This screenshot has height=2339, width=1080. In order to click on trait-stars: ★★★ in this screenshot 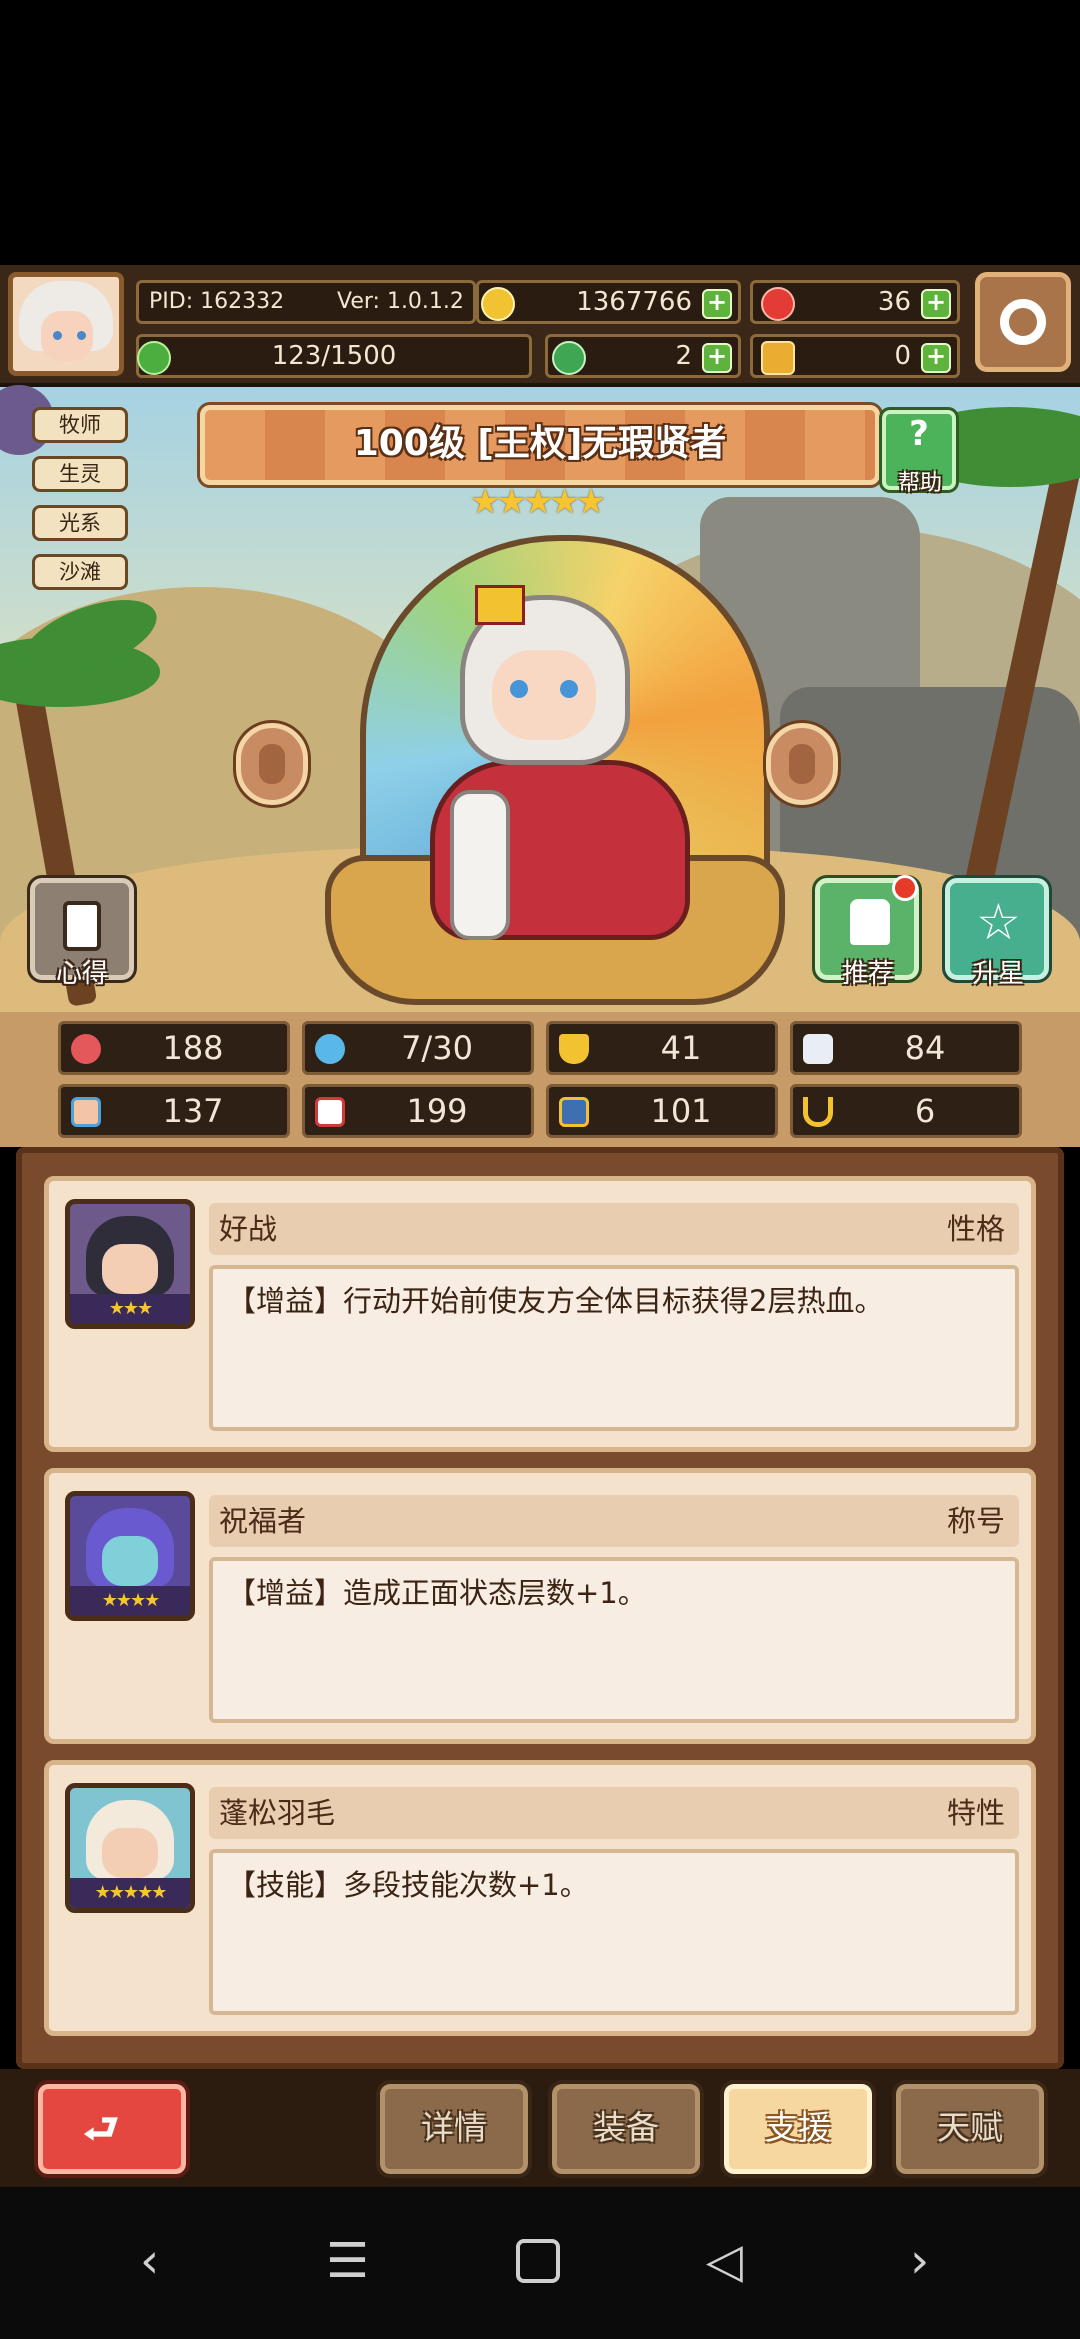, I will do `click(130, 1309)`.